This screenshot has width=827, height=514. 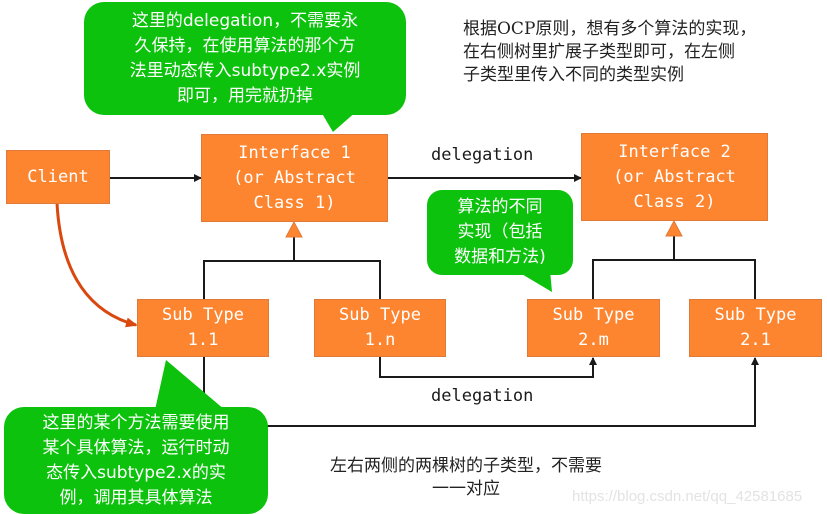 What do you see at coordinates (136, 422) in the screenshot?
I see `bubble-bottom-line1: 这里的某个方法需要使用` at bounding box center [136, 422].